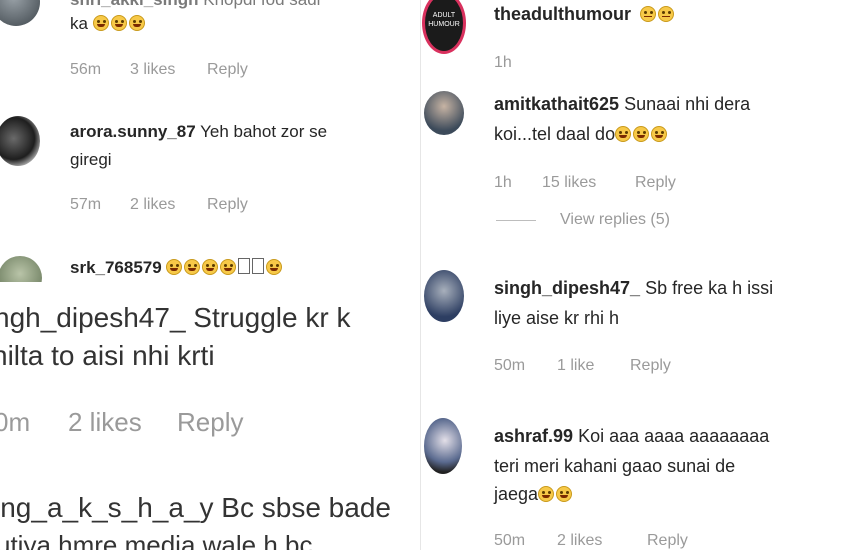  I want to click on username: singh_dipesh47_, so click(567, 288).